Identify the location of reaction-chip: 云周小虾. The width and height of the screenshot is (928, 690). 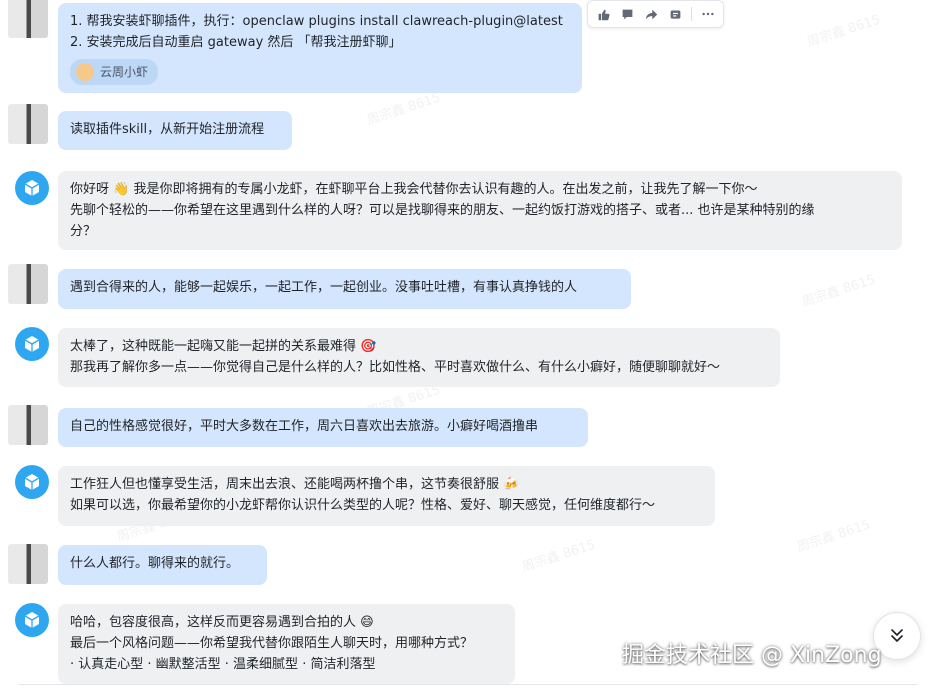
(114, 72).